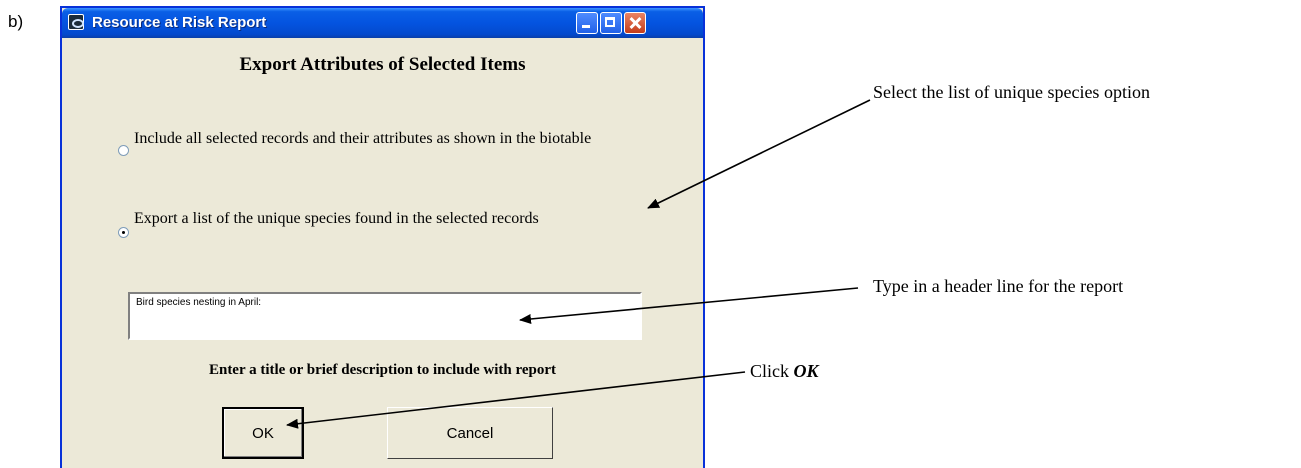  Describe the element at coordinates (516, 400) in the screenshot. I see `arrow-to-ok-button` at that location.